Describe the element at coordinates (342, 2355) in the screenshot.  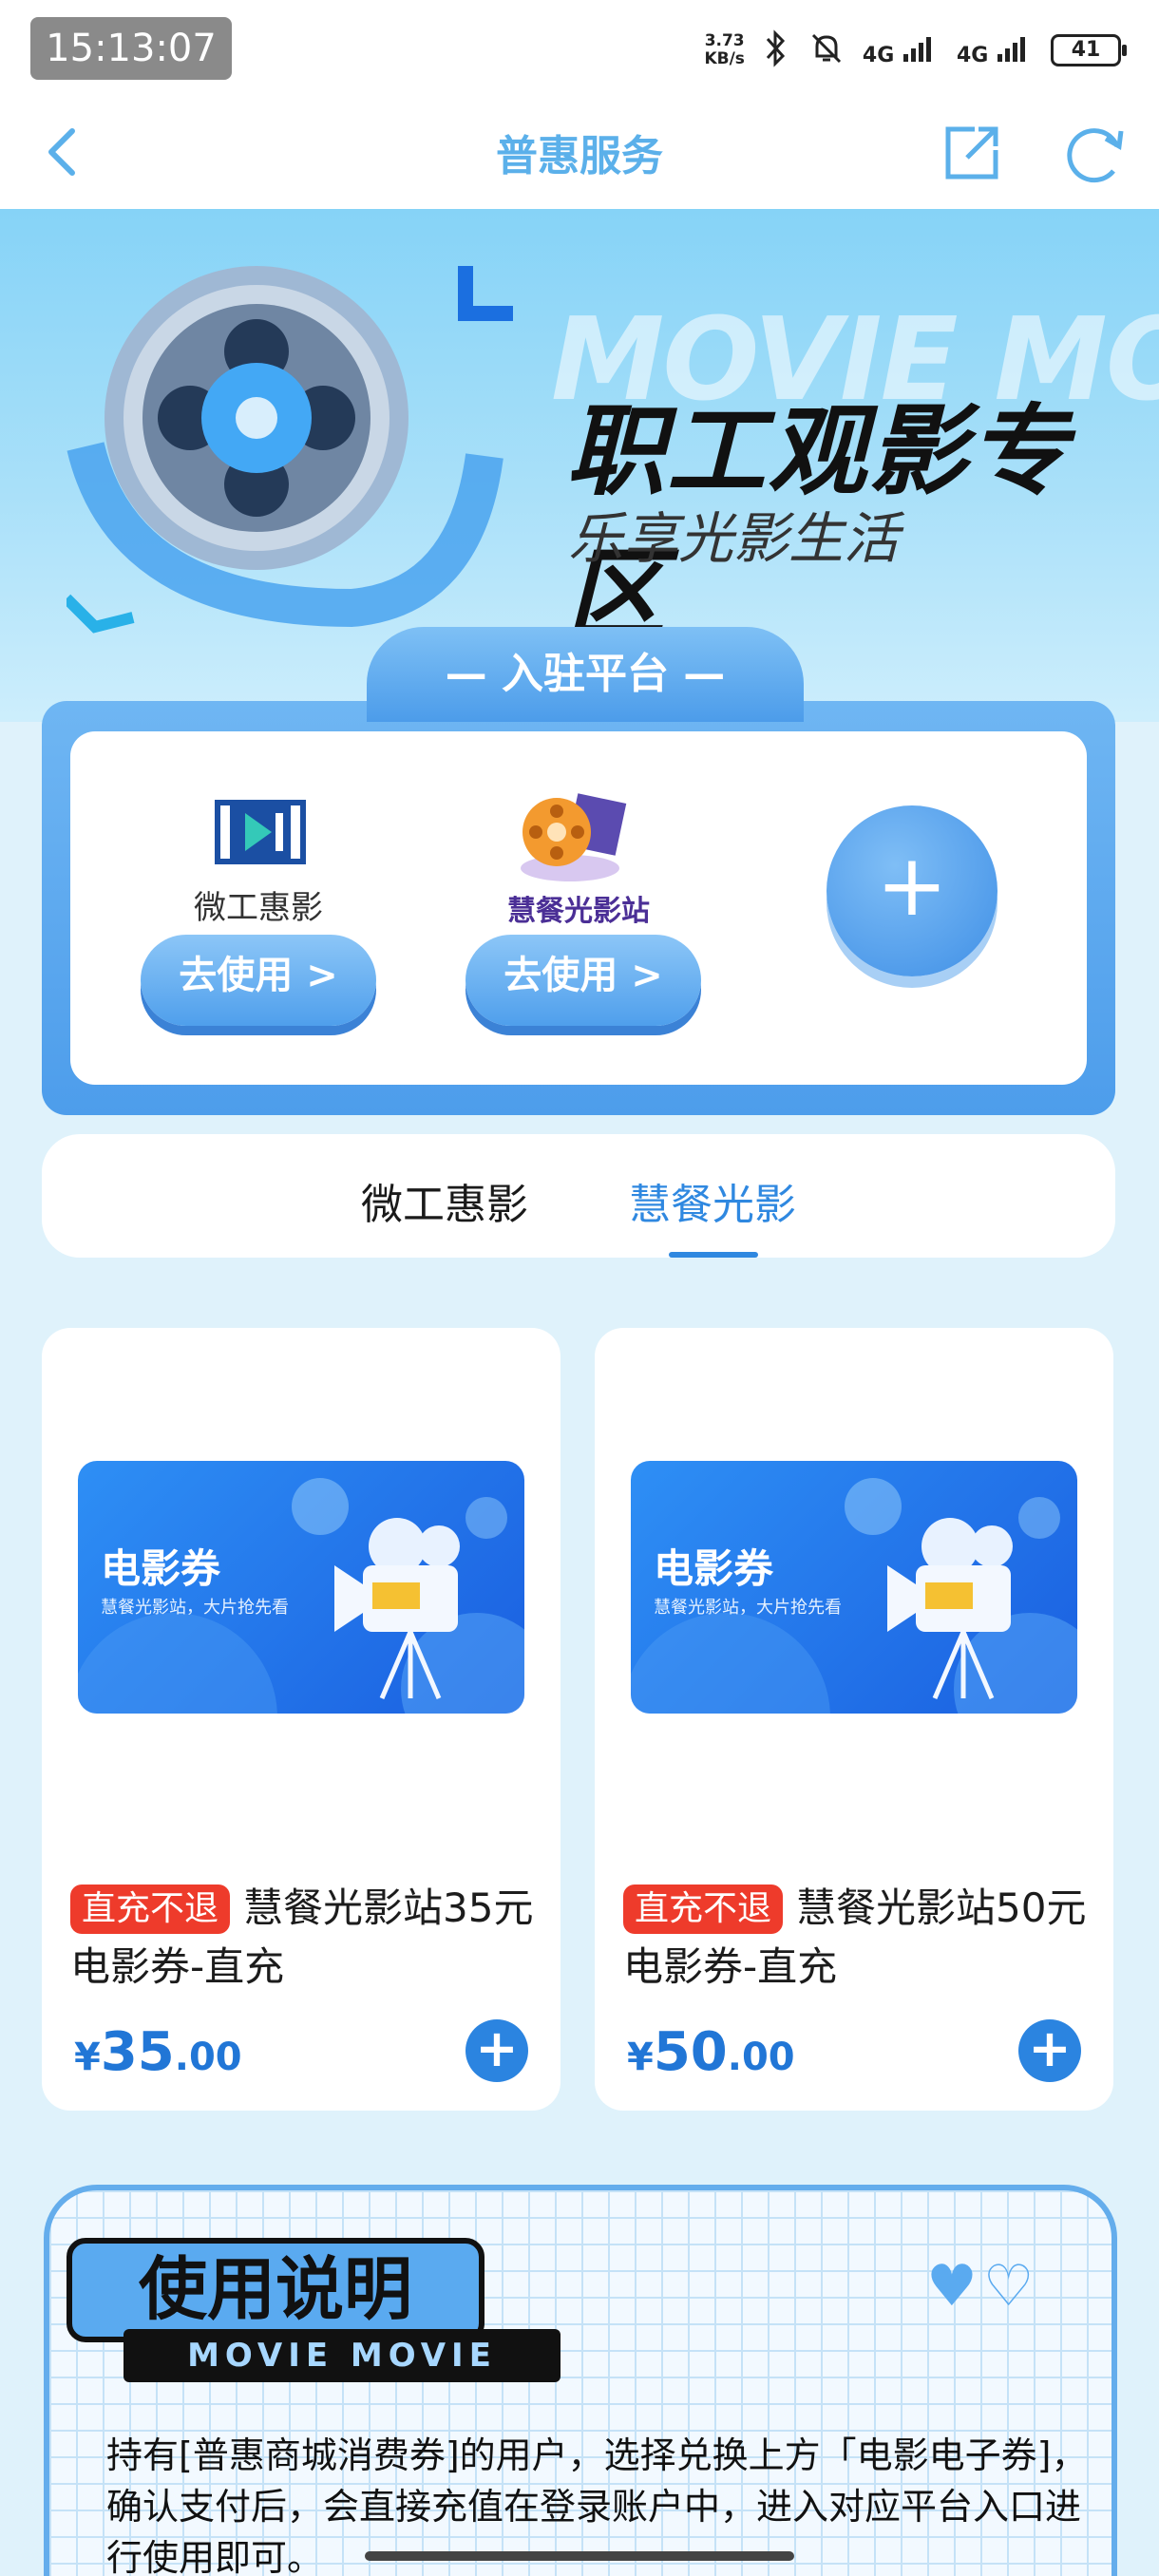
I see `usage-subtitle: MOVIE MOVIE` at that location.